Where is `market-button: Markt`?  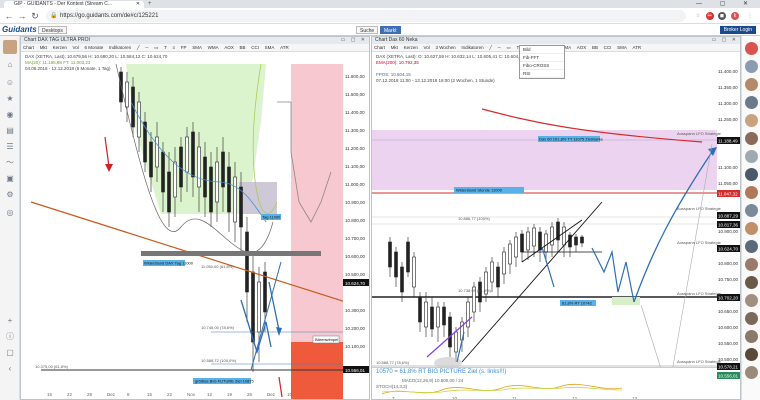 market-button: Markt is located at coordinates (390, 30).